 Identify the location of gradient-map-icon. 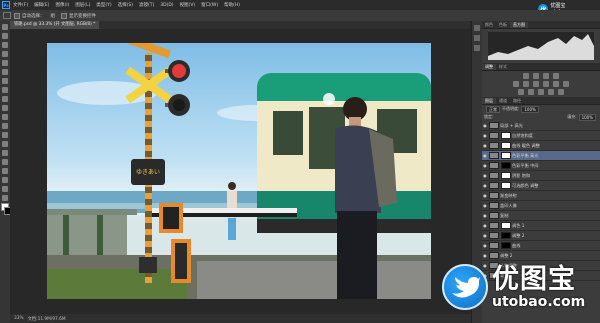
(551, 92).